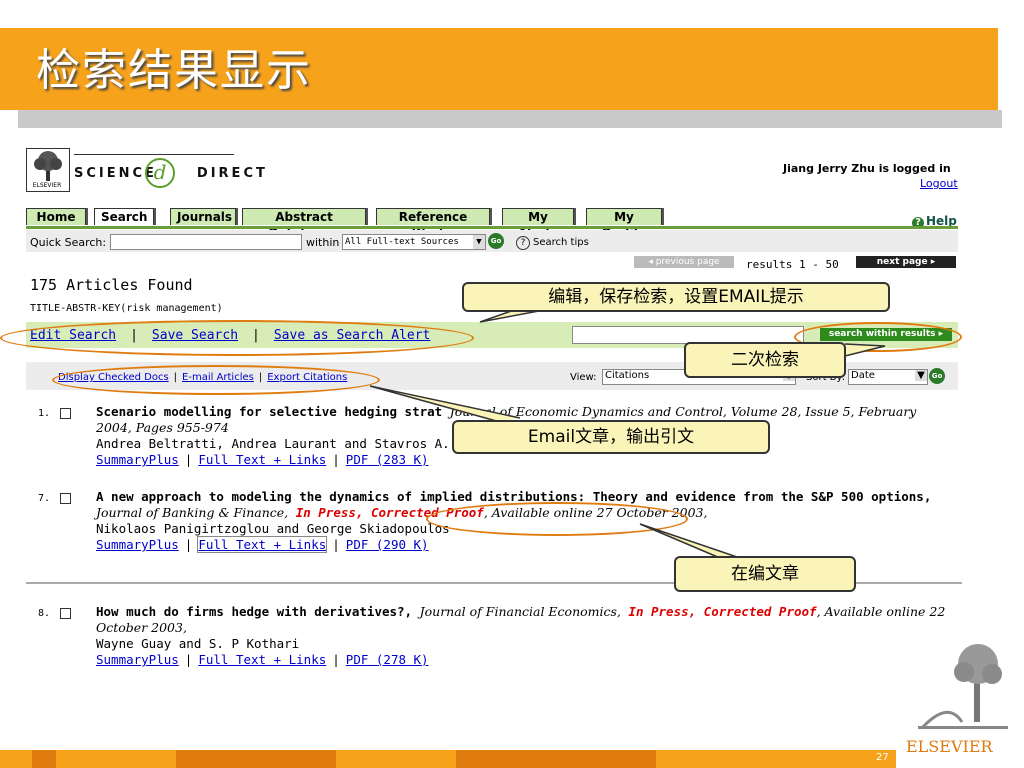 This screenshot has height=768, width=1024. I want to click on footer-color-bar, so click(512, 759).